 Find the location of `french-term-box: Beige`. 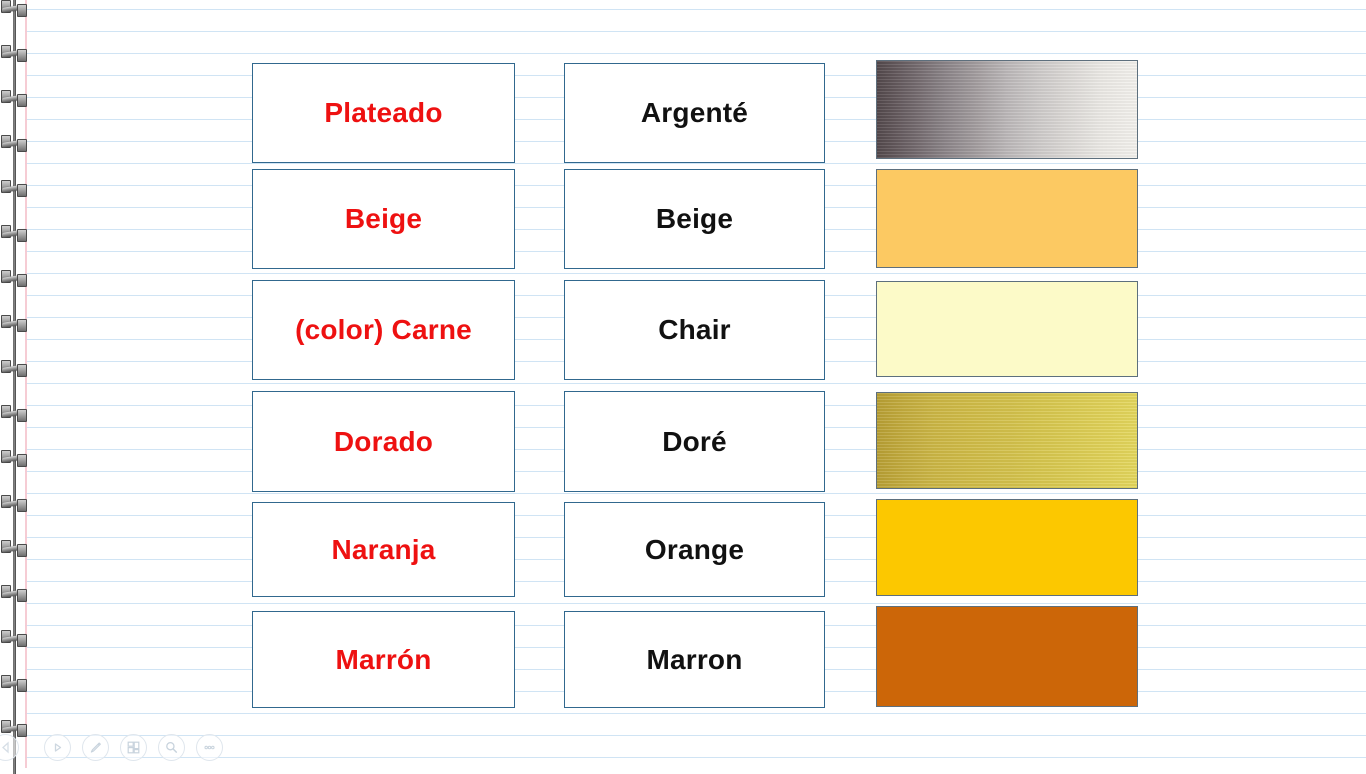

french-term-box: Beige is located at coordinates (694, 219).